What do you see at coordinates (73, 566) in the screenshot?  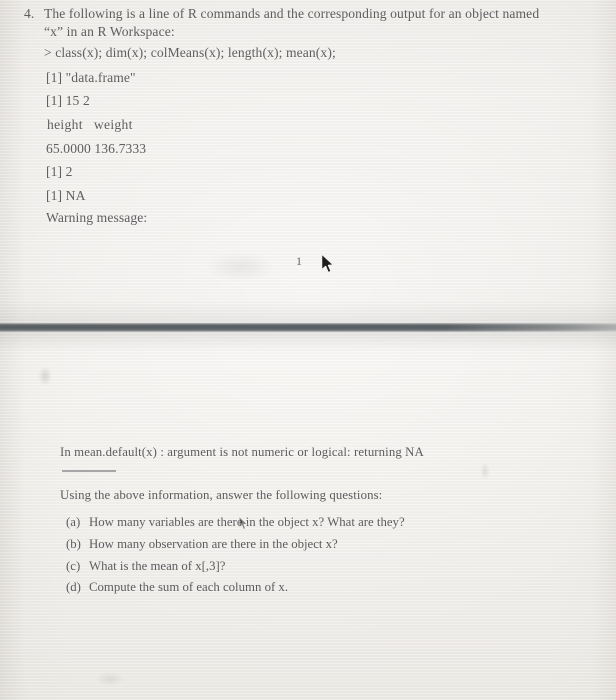 I see `sub-question-label-c: (c)` at bounding box center [73, 566].